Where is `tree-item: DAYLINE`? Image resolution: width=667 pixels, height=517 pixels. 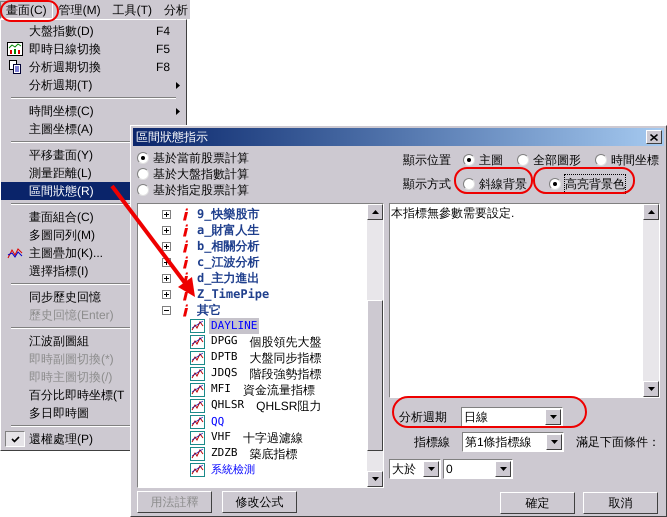
tree-item: DAYLINE is located at coordinates (234, 326).